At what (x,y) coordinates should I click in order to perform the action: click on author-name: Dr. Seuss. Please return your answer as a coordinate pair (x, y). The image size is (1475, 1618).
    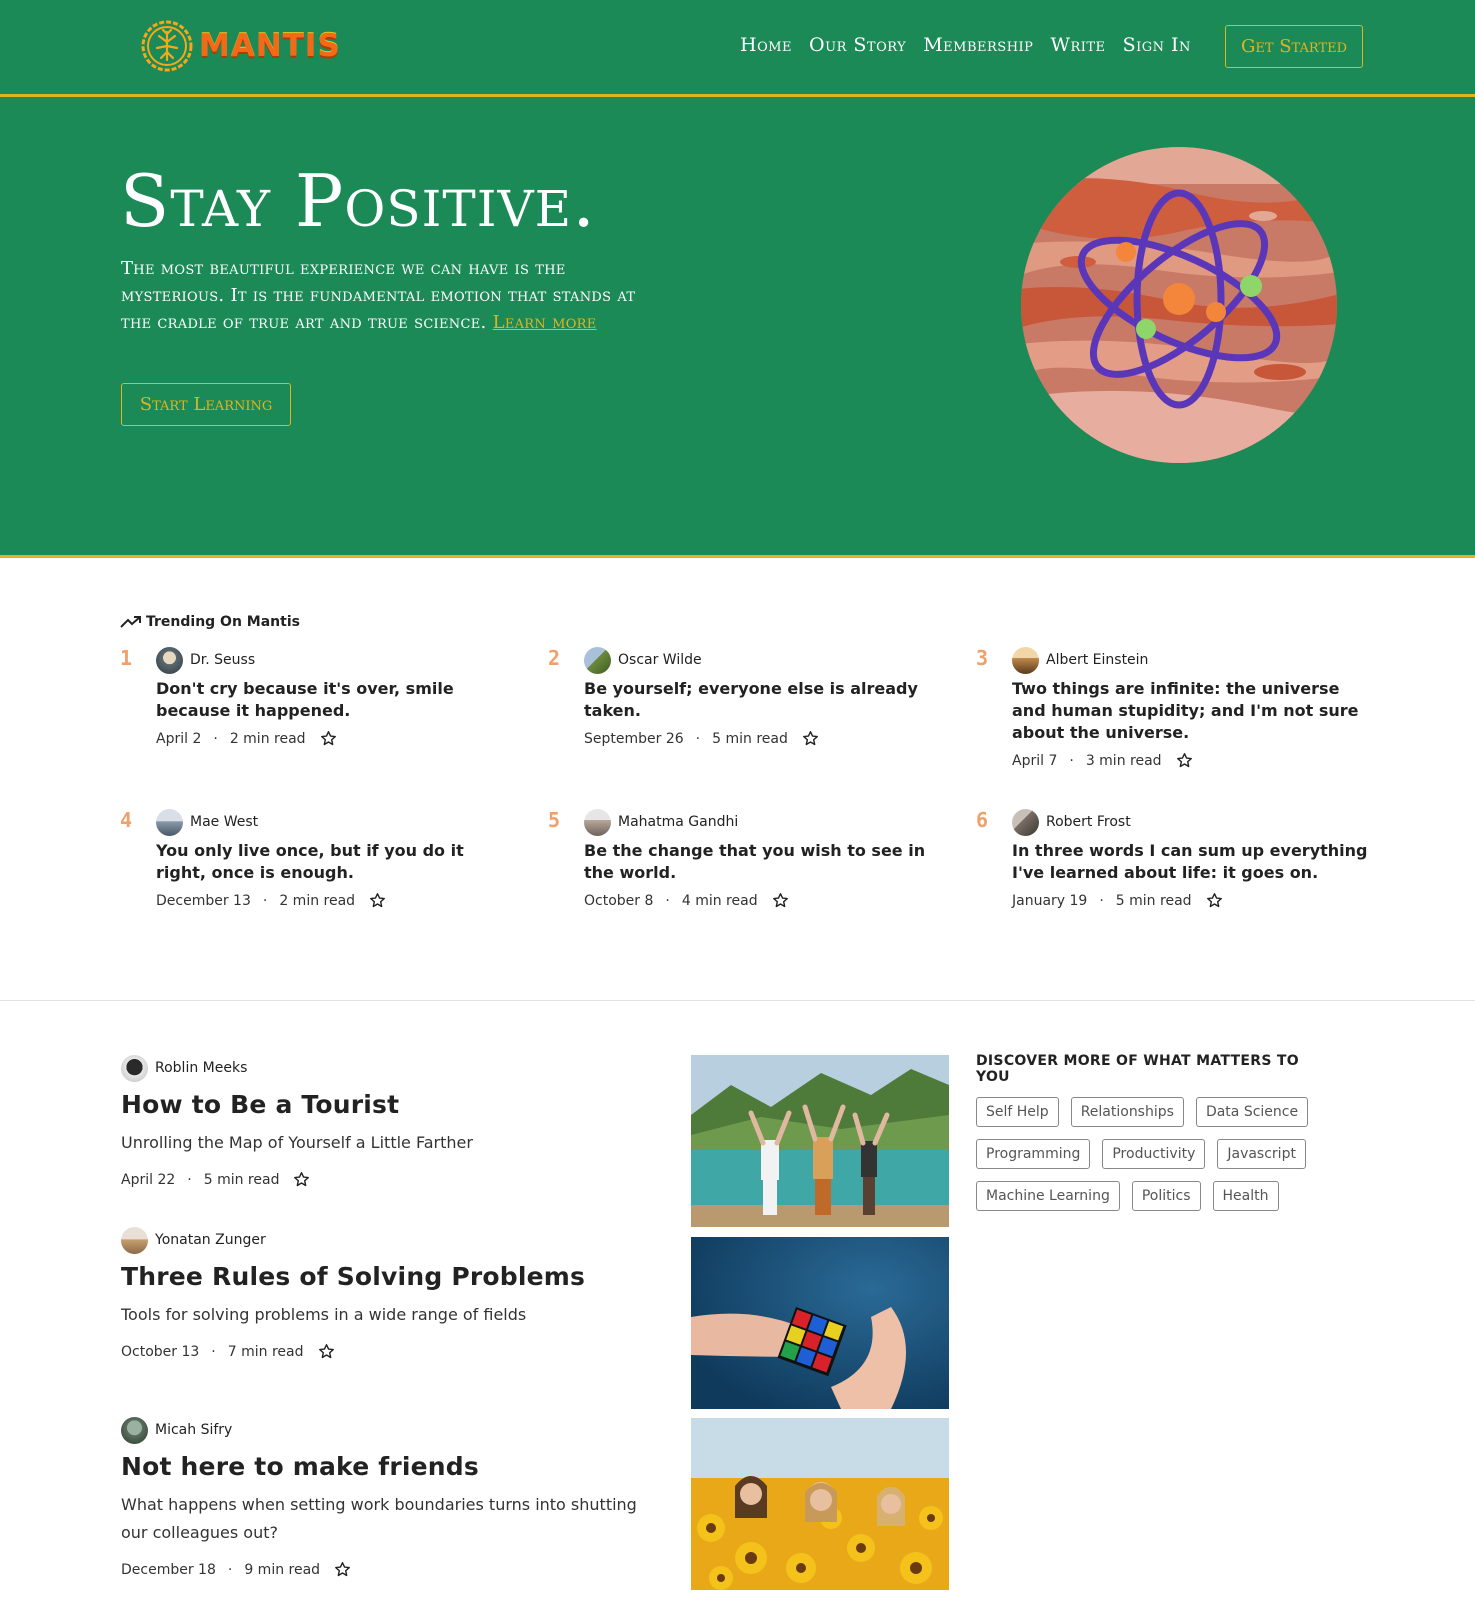
    Looking at the image, I should click on (223, 660).